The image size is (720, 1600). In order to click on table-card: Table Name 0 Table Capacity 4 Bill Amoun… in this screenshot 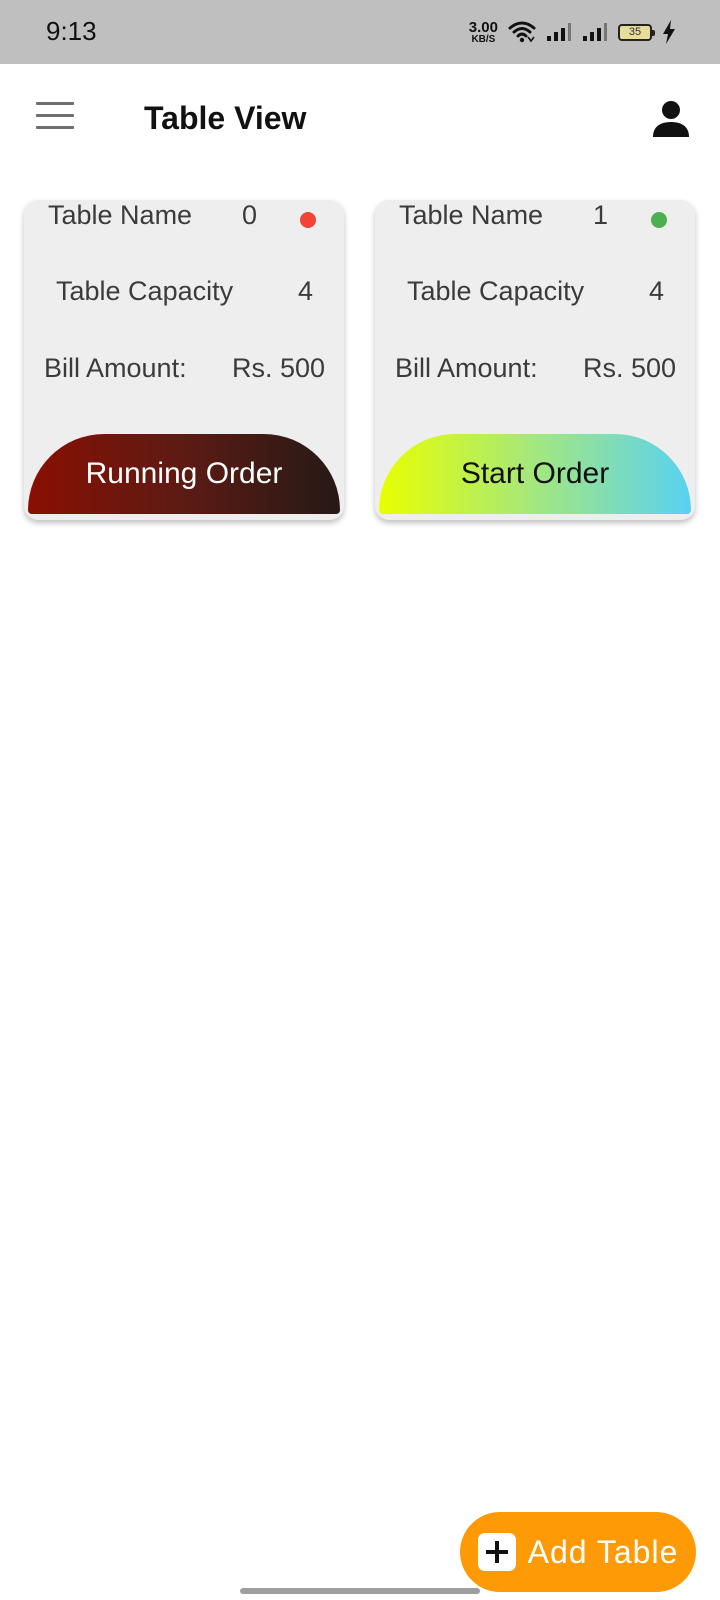, I will do `click(184, 360)`.